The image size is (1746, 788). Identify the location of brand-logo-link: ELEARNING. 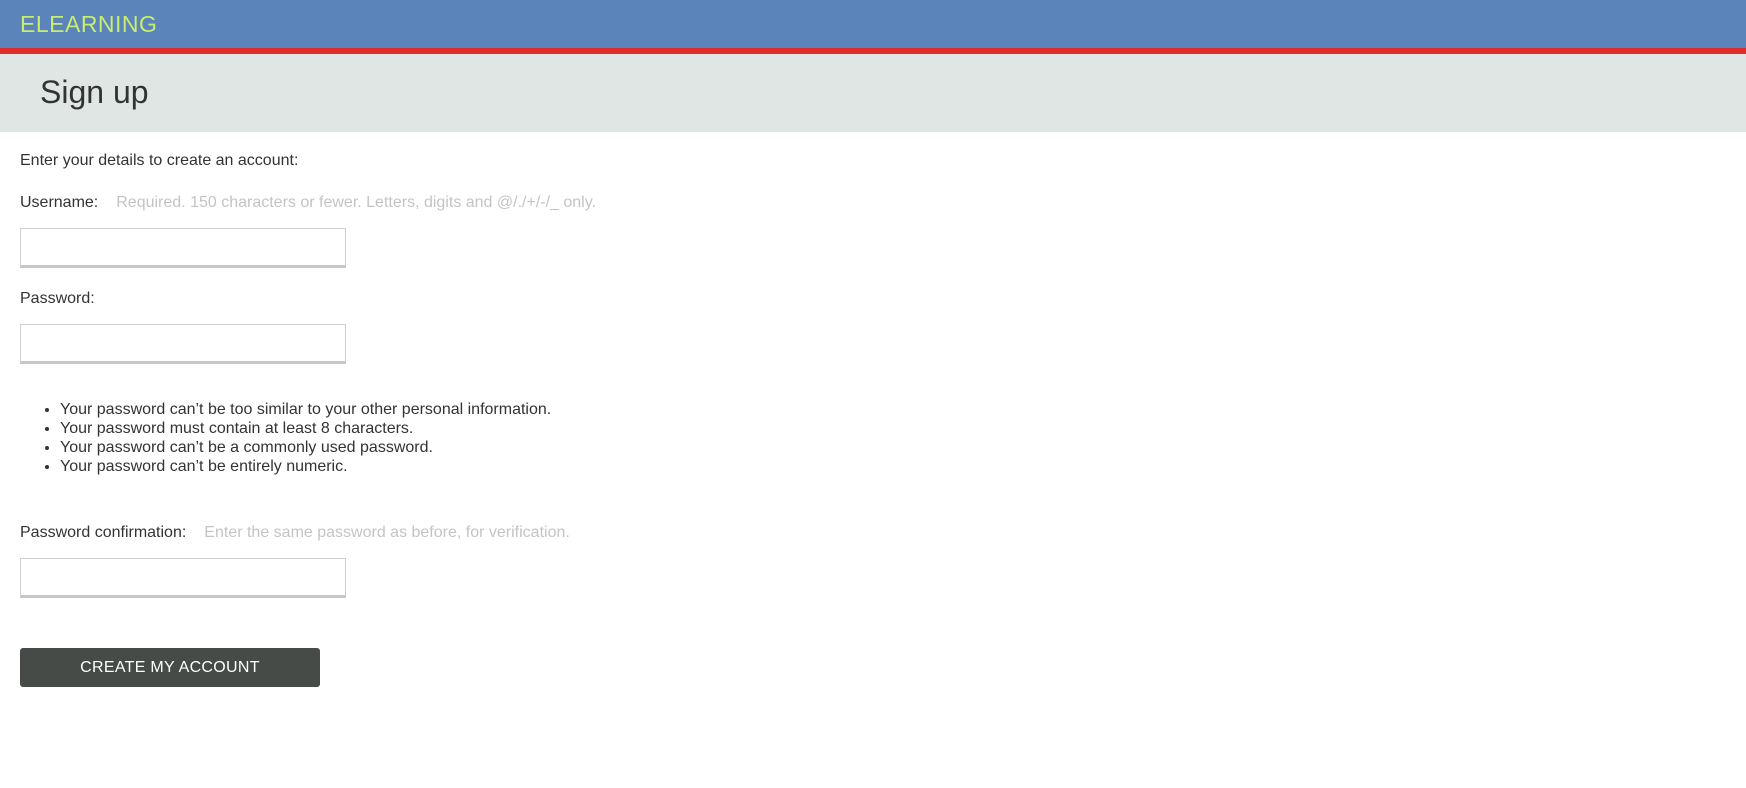
(88, 24).